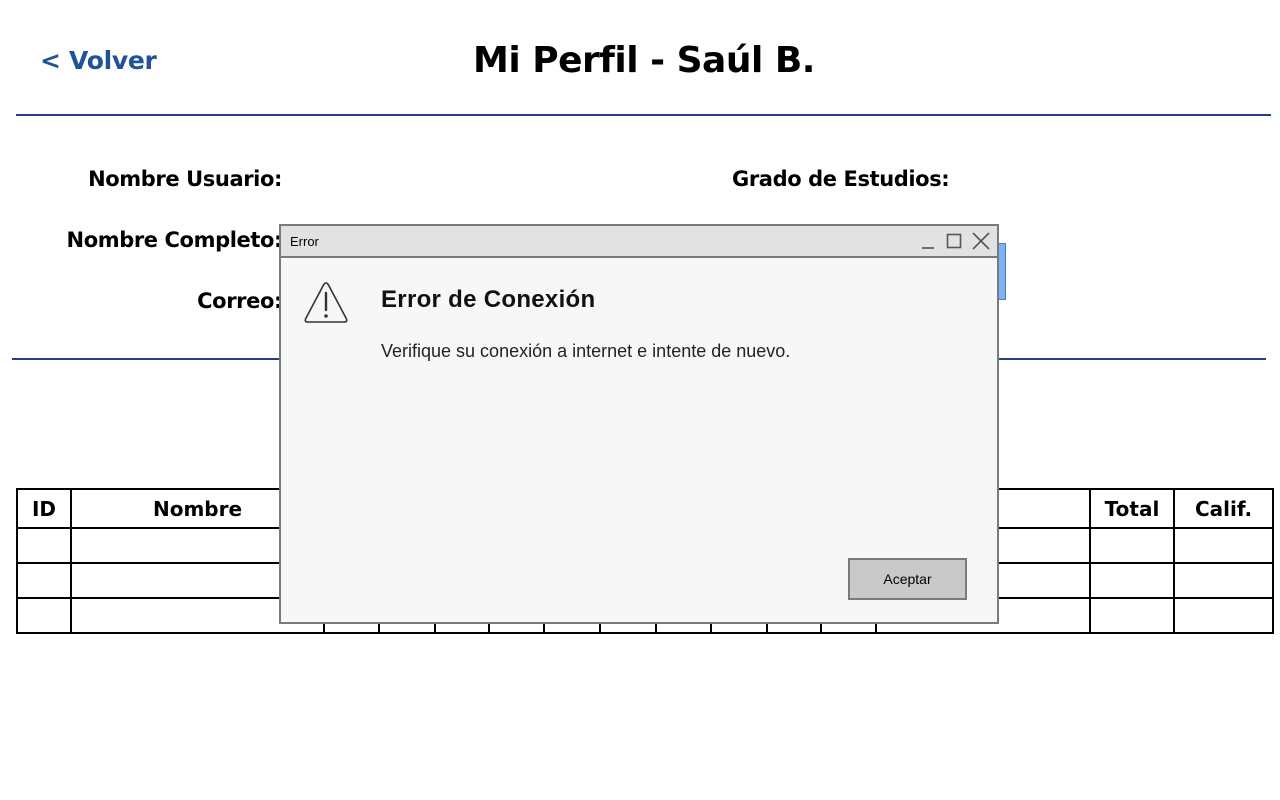 This screenshot has width=1280, height=800. What do you see at coordinates (928, 241) in the screenshot?
I see `minimize-icon` at bounding box center [928, 241].